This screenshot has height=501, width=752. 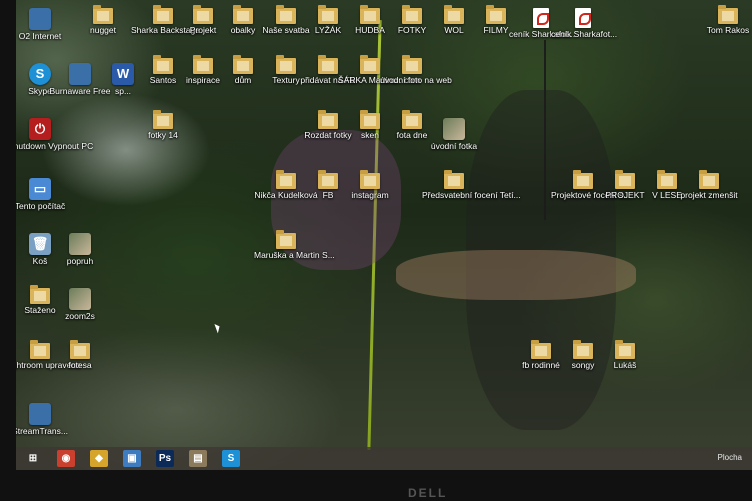 What do you see at coordinates (55, 146) in the screenshot?
I see `desktop-icon-label: Shutdown Vypnout PC` at bounding box center [55, 146].